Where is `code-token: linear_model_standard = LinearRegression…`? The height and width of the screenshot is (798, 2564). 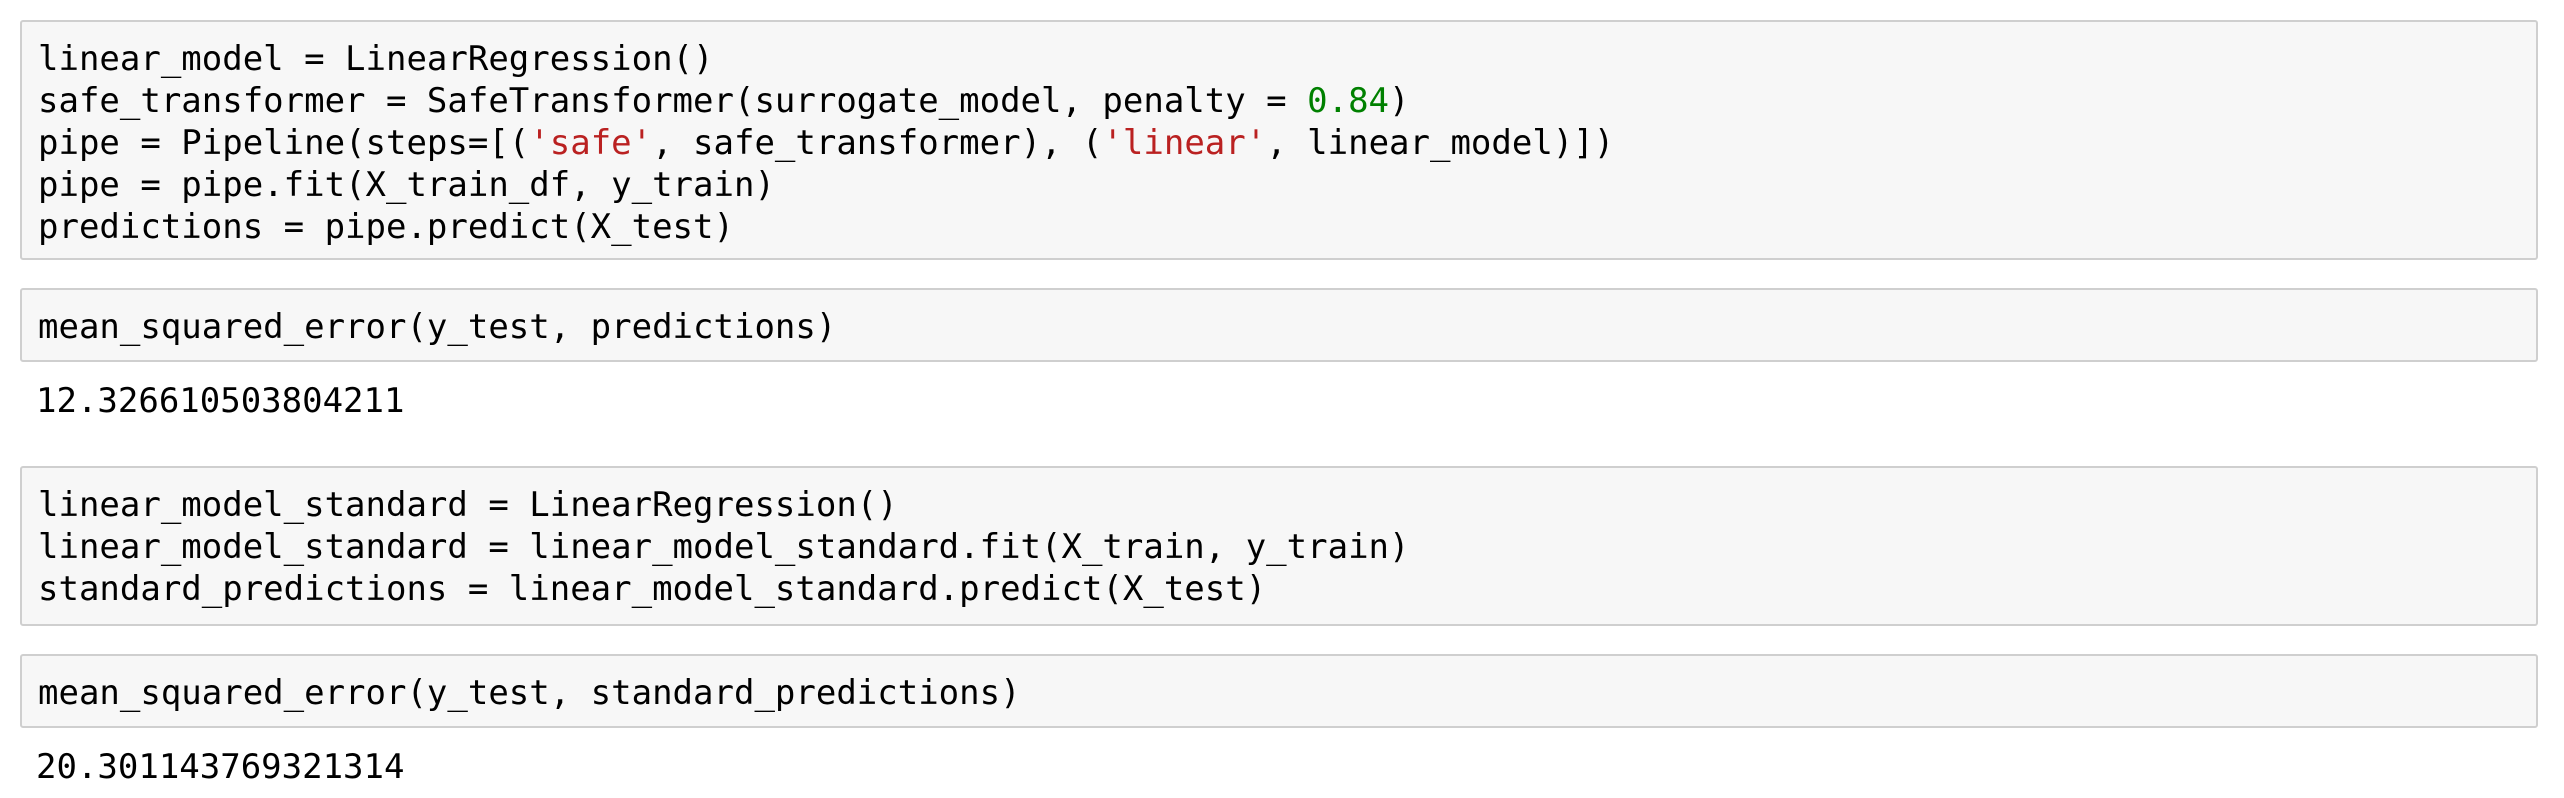
code-token: linear_model_standard = LinearRegression… is located at coordinates (468, 505).